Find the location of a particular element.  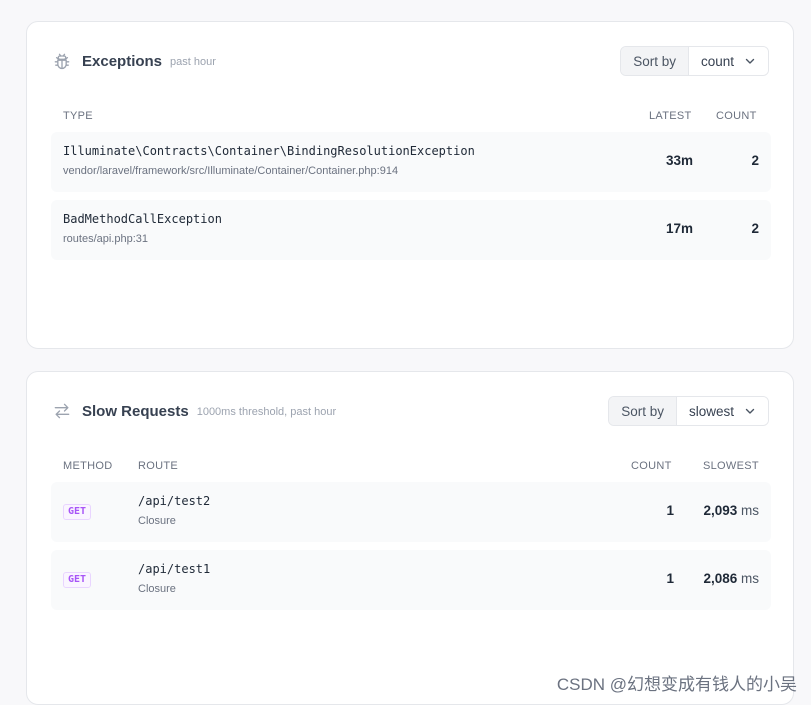

slow-requests-sort-select: Sort by slowest is located at coordinates (688, 411).